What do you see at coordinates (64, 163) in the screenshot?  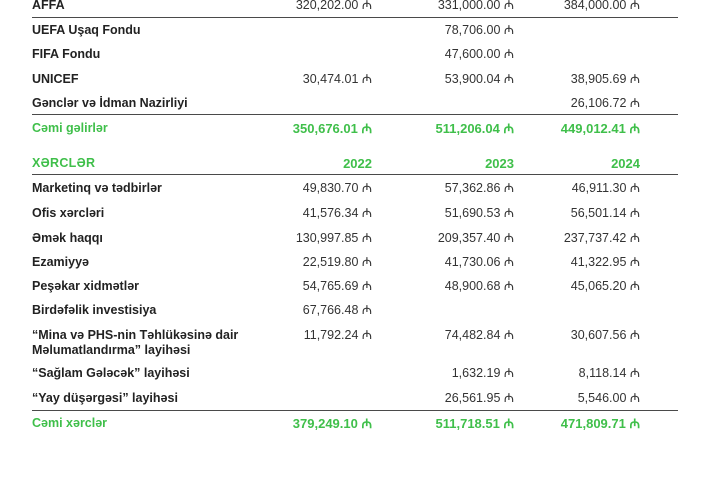 I see `section-title: XƏRCLƏR` at bounding box center [64, 163].